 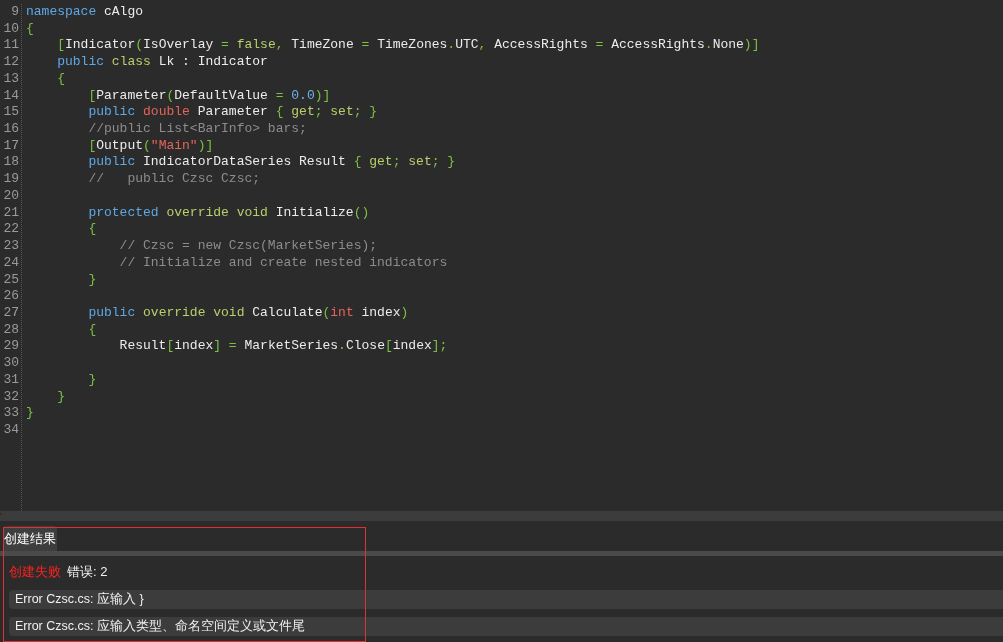 I want to click on code-line: public IndicatorDataSeries Result { get; set; }, so click(x=271, y=162).